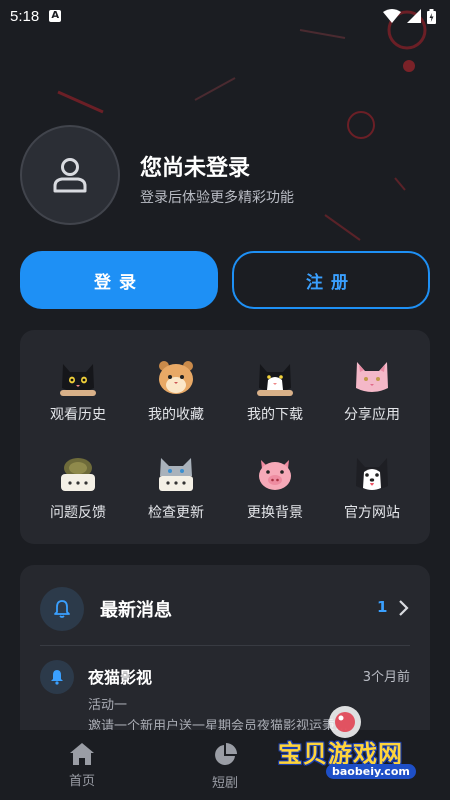 Image resolution: width=450 pixels, height=800 pixels. What do you see at coordinates (414, 16) in the screenshot?
I see `signal-icon` at bounding box center [414, 16].